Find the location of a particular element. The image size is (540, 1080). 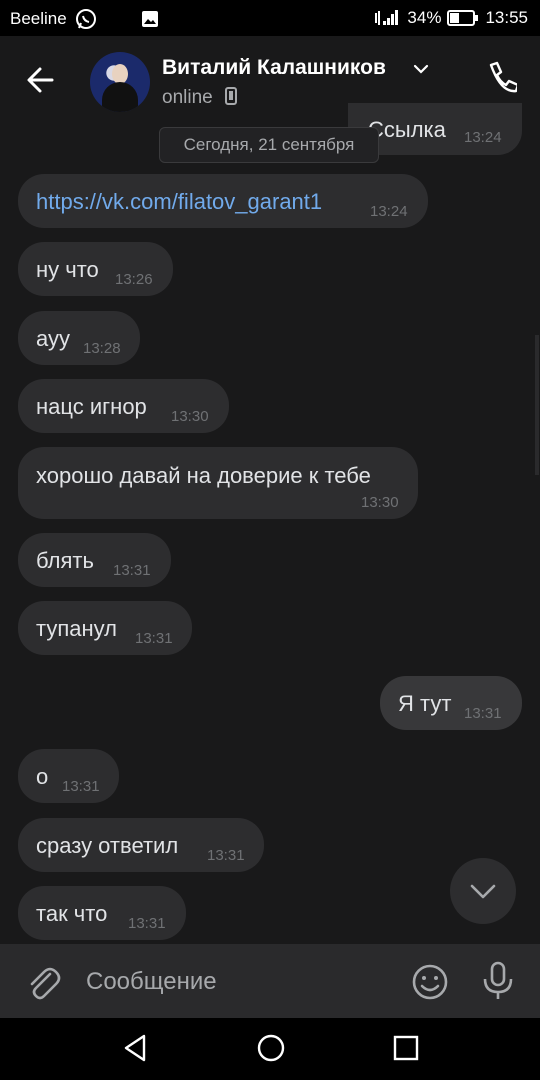

emoji-icon is located at coordinates (430, 982).